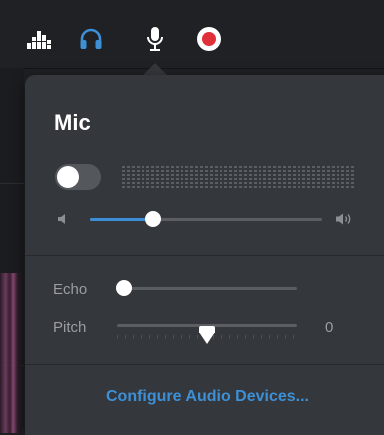 This screenshot has height=435, width=384. What do you see at coordinates (68, 177) in the screenshot?
I see `toggle-knob` at bounding box center [68, 177].